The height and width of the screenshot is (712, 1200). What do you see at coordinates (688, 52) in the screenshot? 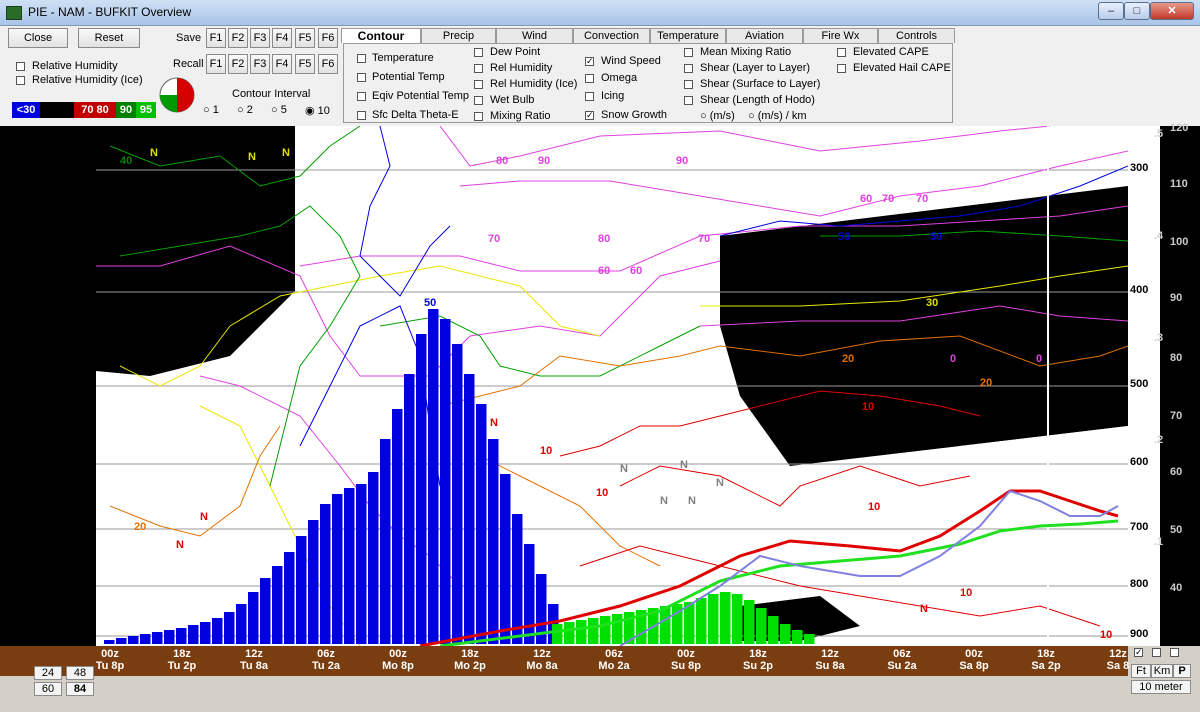
I see `mean-mixing-ratio-checkbox` at bounding box center [688, 52].